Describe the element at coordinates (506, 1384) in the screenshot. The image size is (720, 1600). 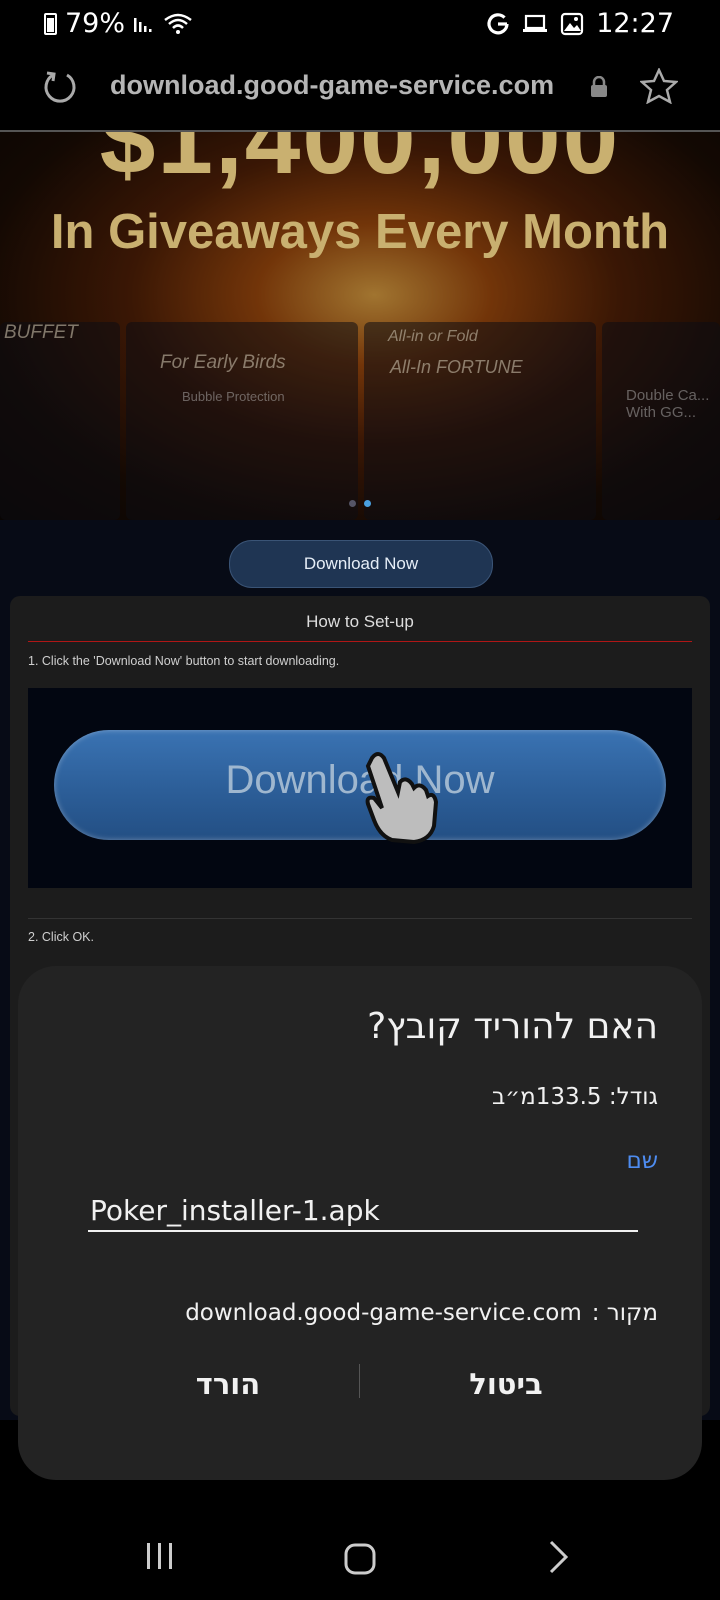
I see `cancel-button: ביטול` at that location.